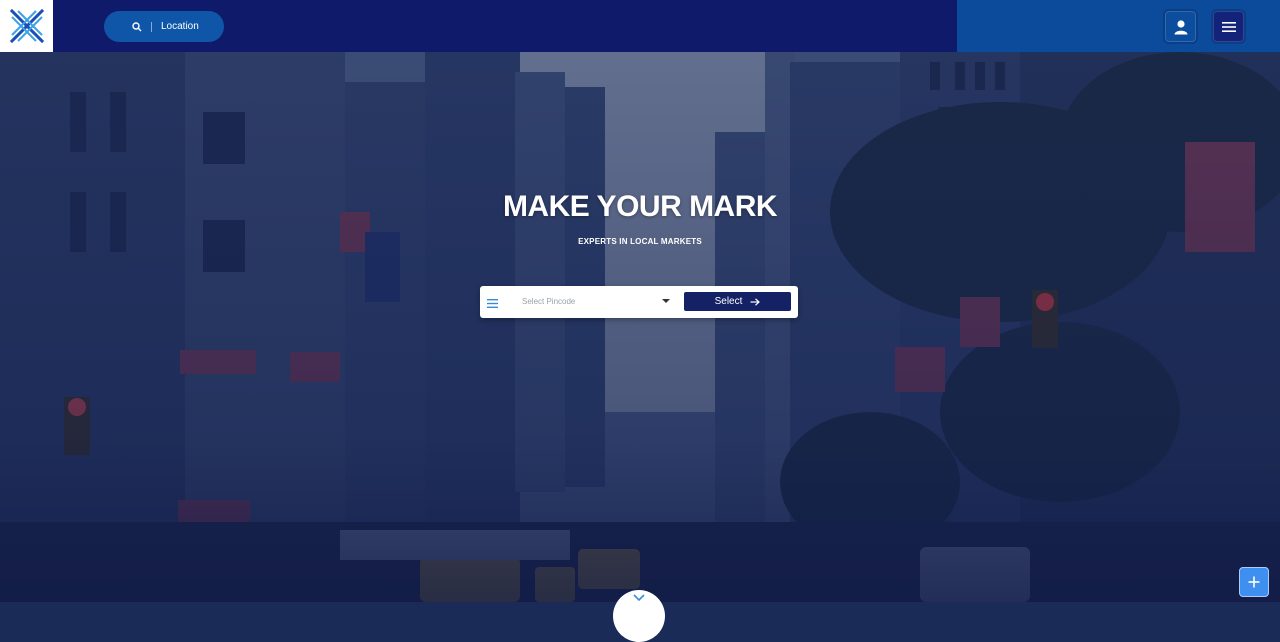 The height and width of the screenshot is (642, 1280). What do you see at coordinates (180, 26) in the screenshot?
I see `location-label: Location` at bounding box center [180, 26].